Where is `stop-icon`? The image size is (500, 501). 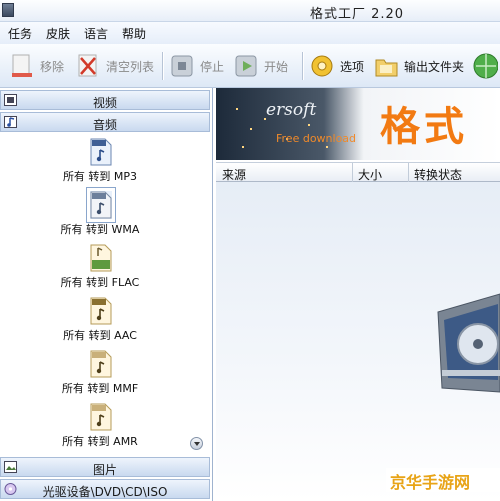
stop-icon is located at coordinates (183, 66).